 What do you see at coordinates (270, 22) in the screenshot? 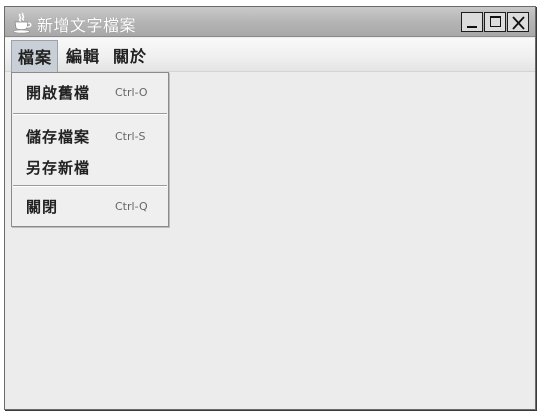
I see `title-bar: 新增文字檔案` at bounding box center [270, 22].